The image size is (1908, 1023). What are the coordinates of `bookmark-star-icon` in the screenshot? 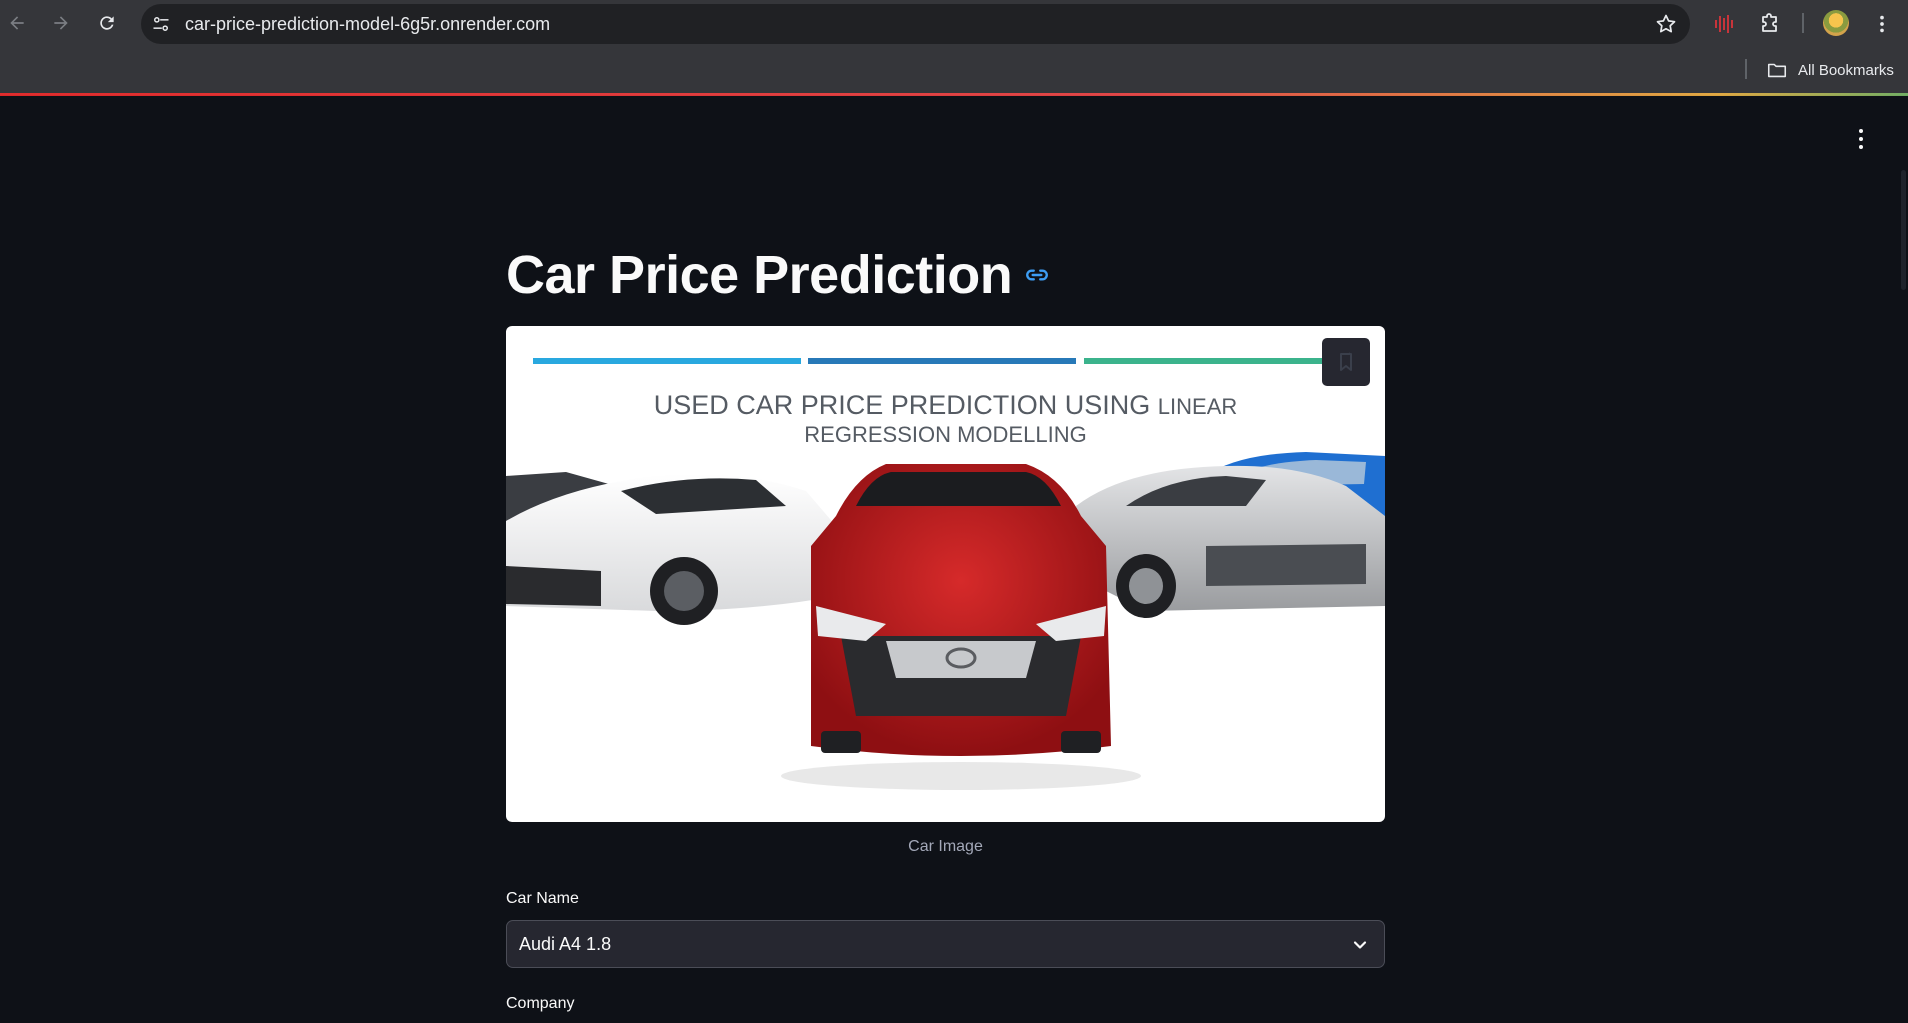 It's located at (1666, 24).